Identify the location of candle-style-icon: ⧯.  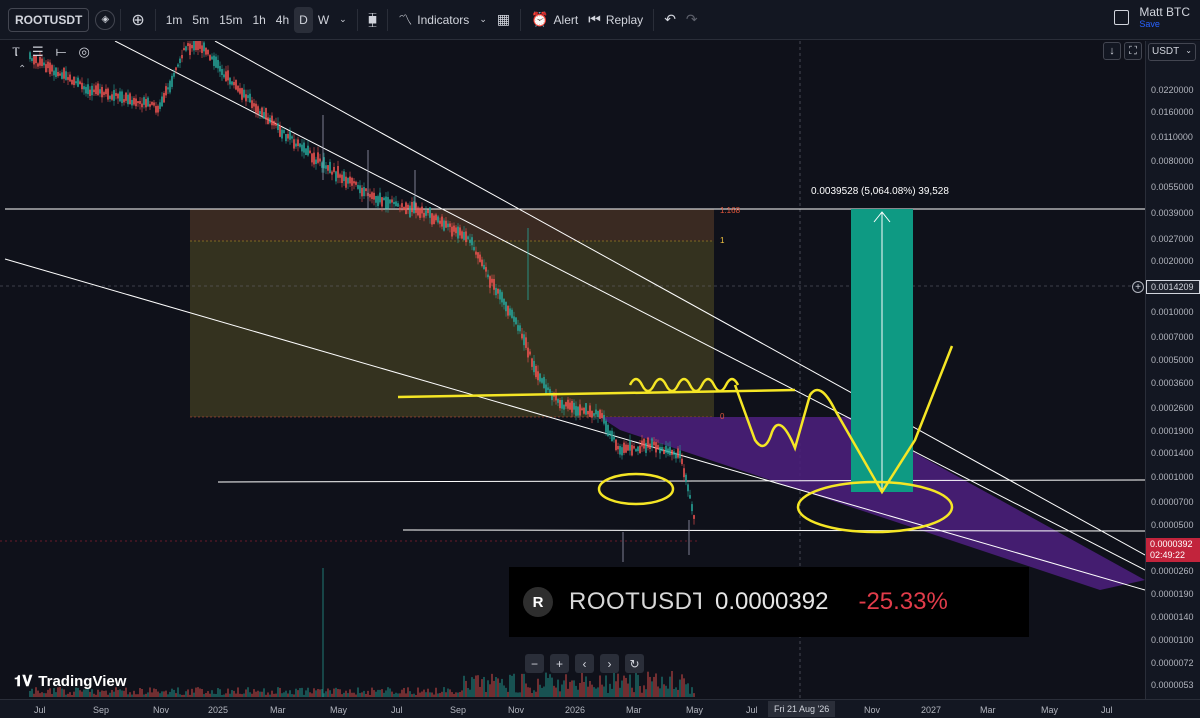
(373, 20).